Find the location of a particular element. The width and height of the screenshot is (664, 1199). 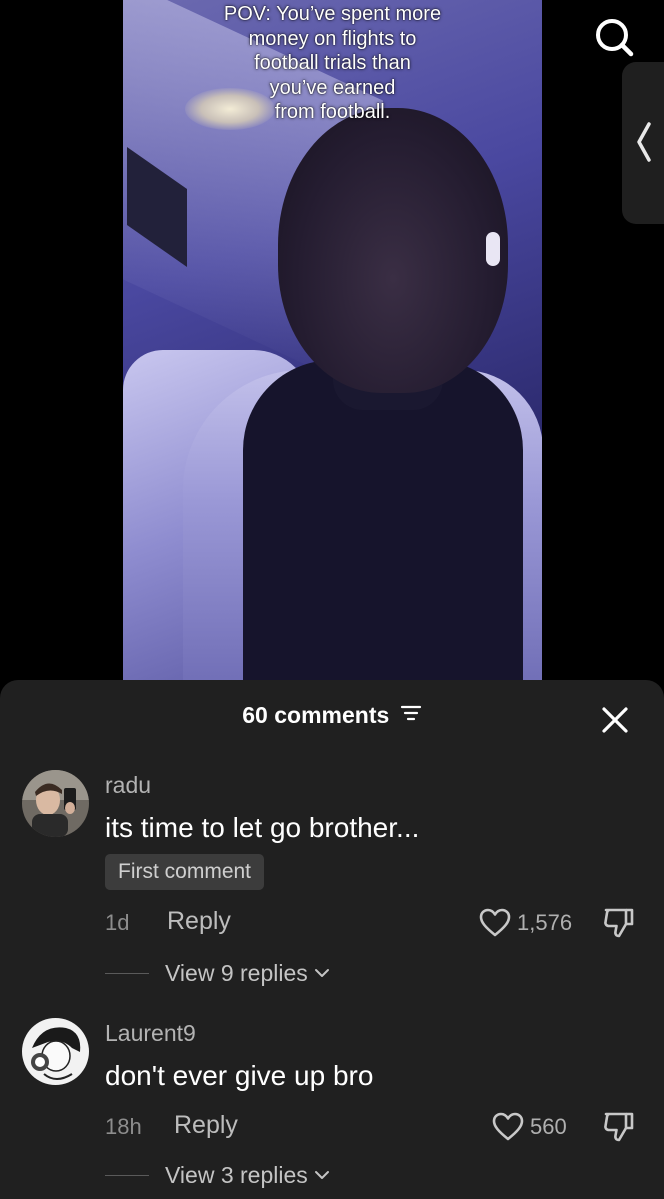

view-replies-button: View 3 replies is located at coordinates (217, 1175).